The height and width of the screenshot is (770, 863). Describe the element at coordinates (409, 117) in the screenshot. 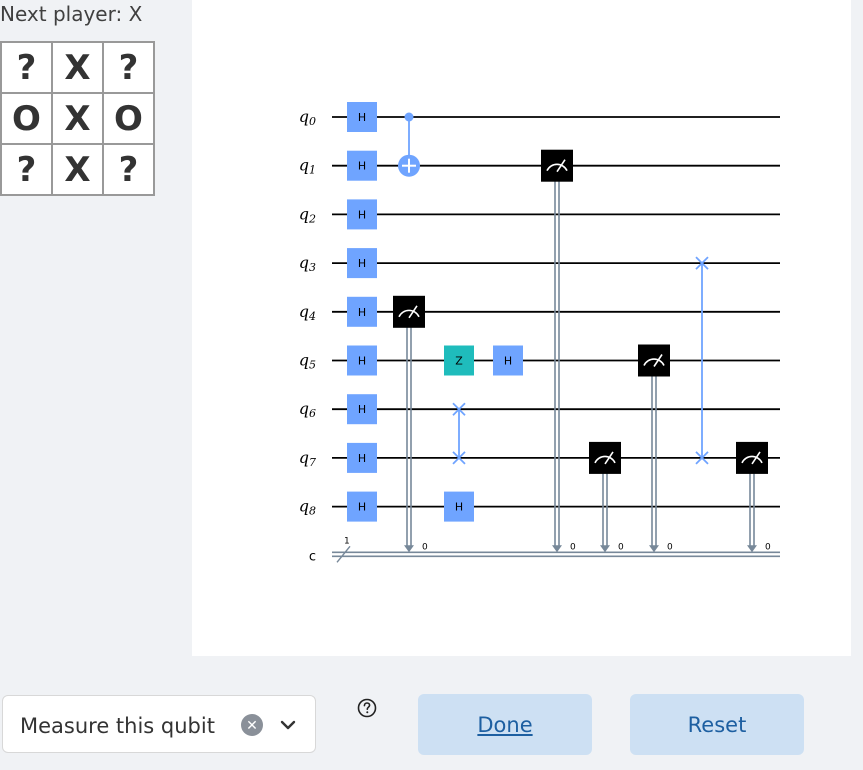

I see `cnot-control-dot` at that location.